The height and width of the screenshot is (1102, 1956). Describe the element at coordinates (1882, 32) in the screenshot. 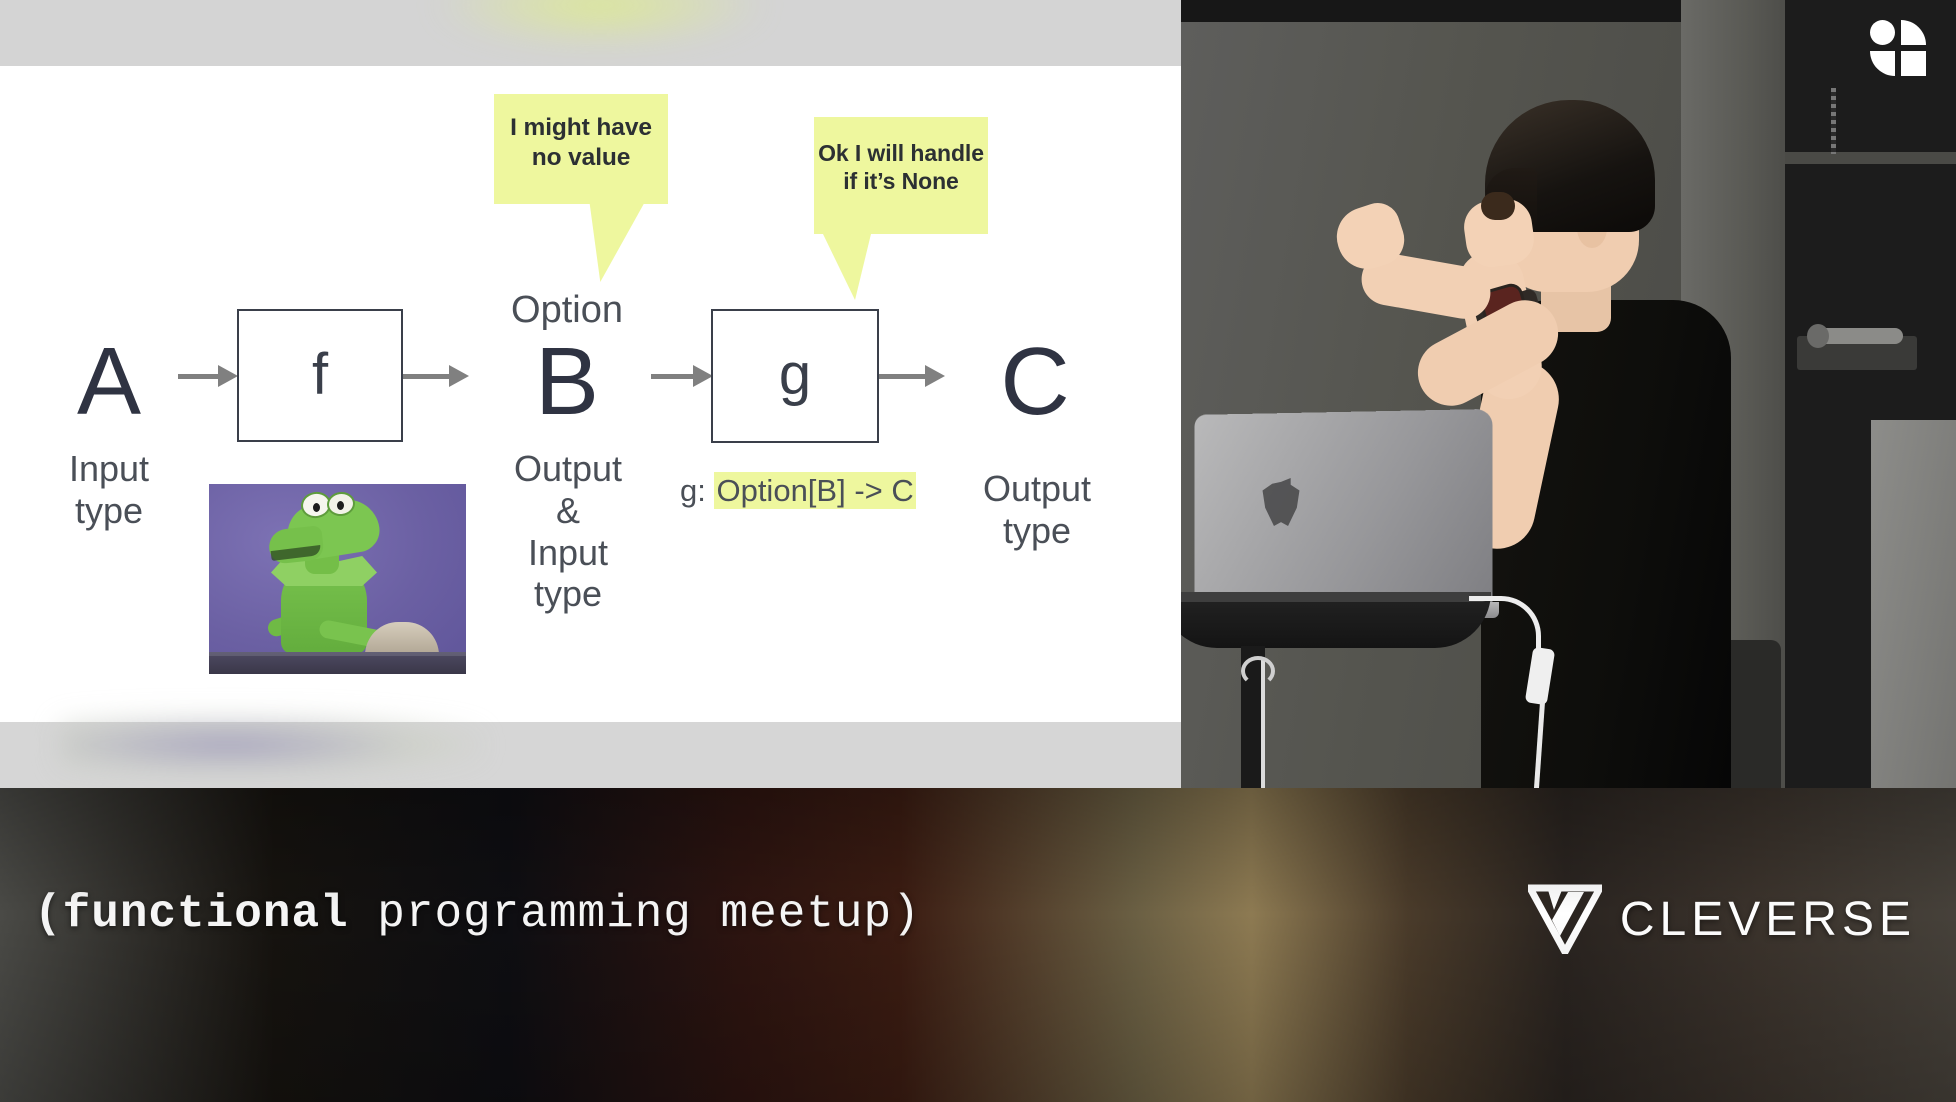

I see `watermark-quadrant-top-left` at that location.